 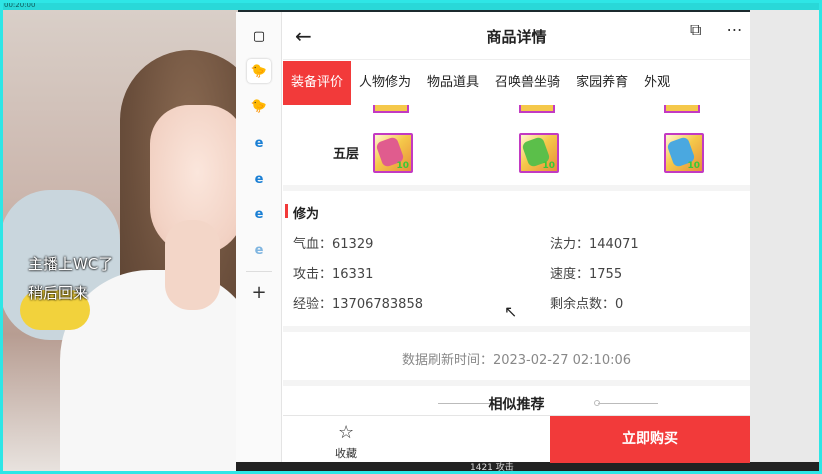 I want to click on favorite-button: ☆ 收藏, so click(x=416, y=439).